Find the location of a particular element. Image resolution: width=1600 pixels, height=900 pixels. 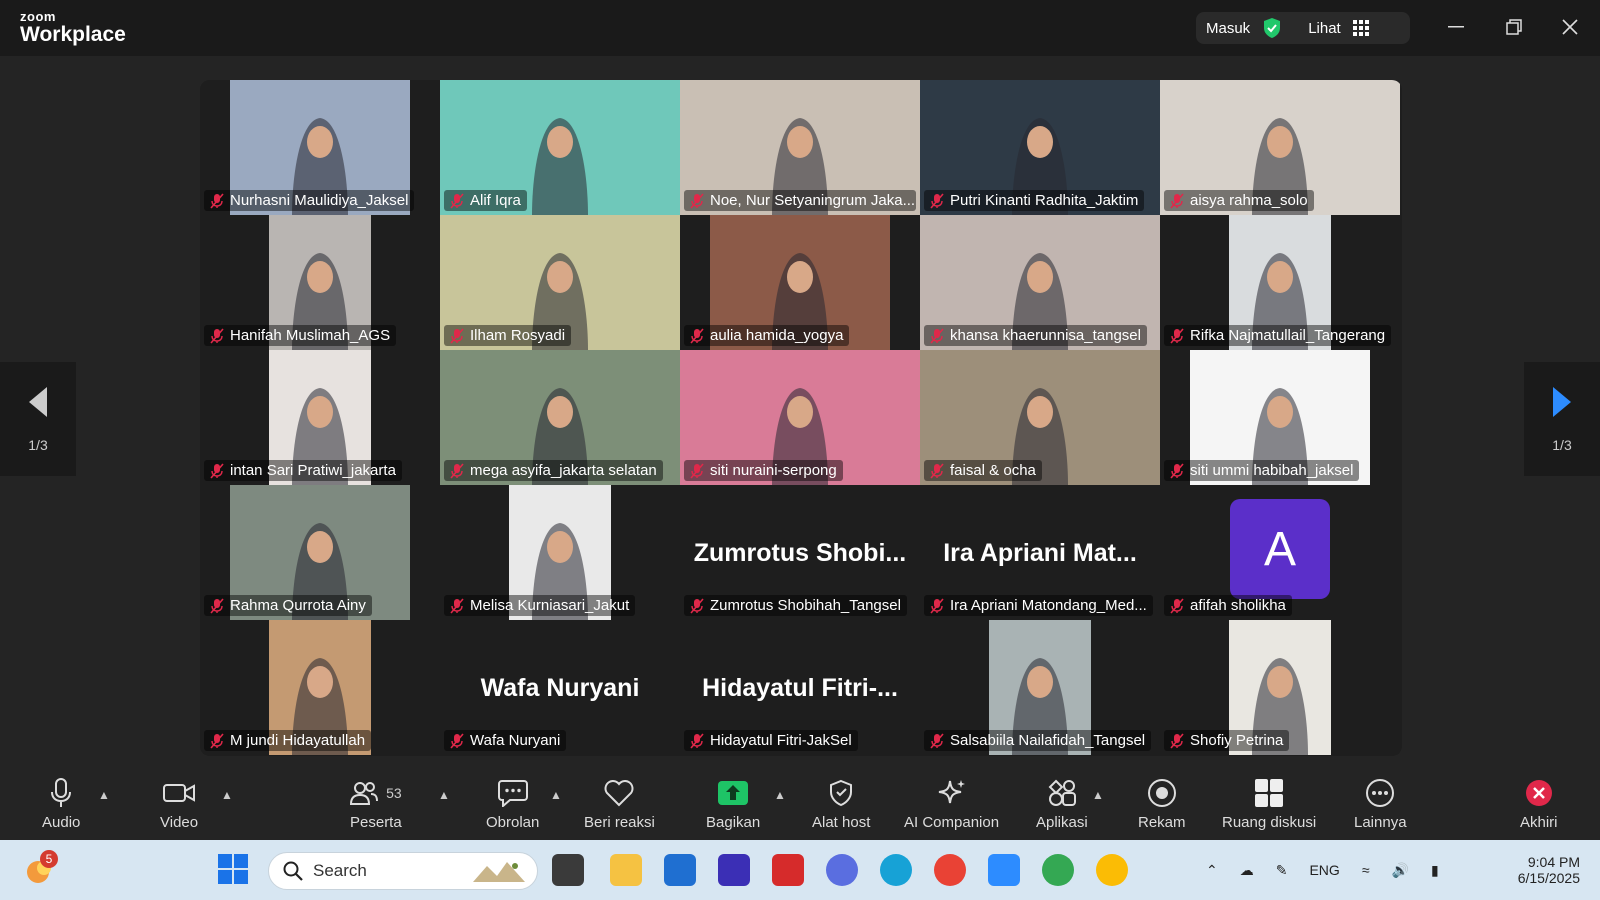

host-tools-button: Alat host is located at coordinates (841, 804).